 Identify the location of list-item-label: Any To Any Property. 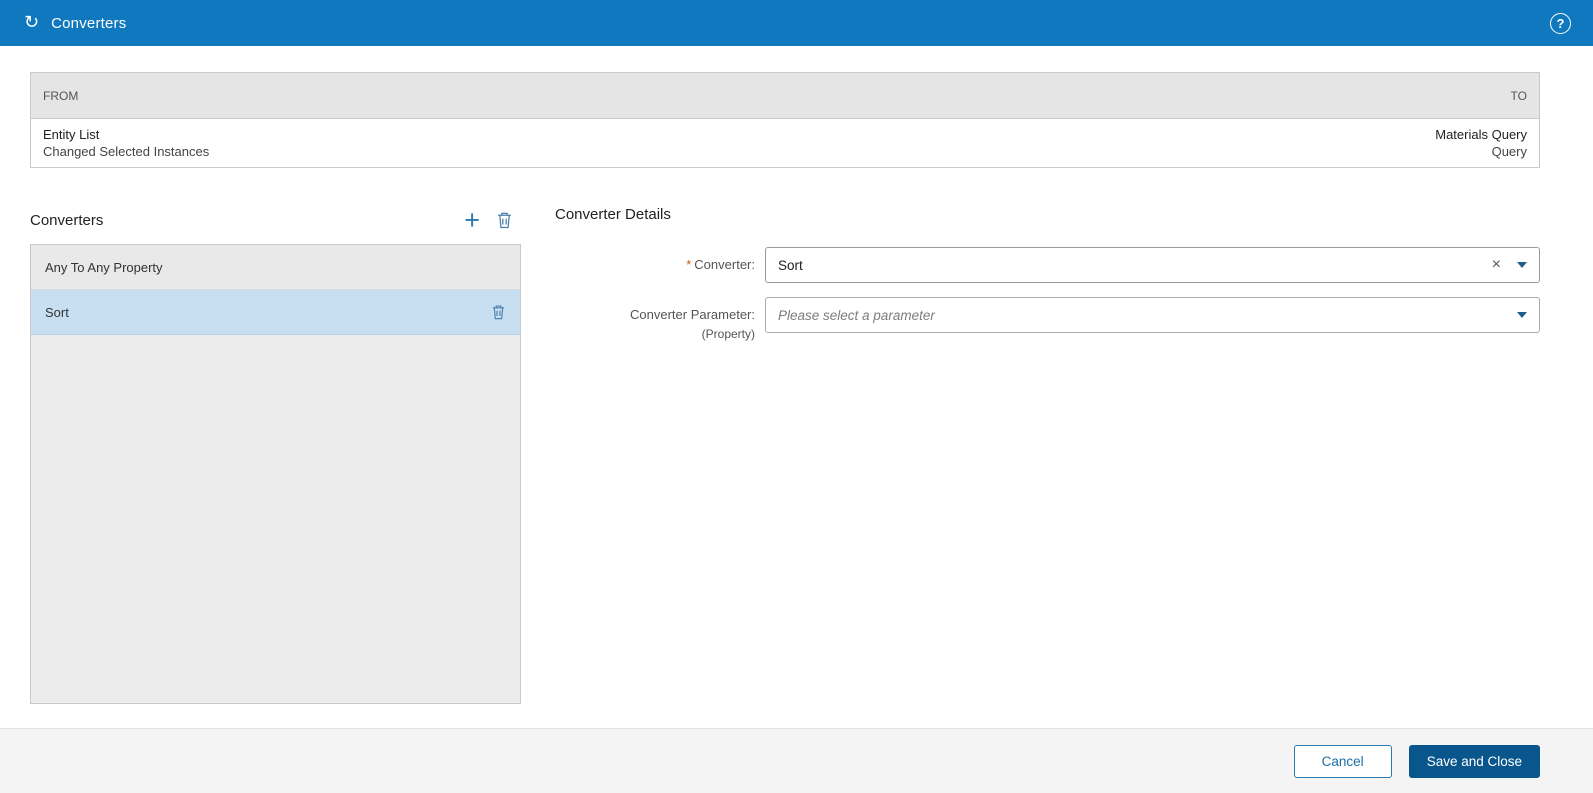
(104, 267).